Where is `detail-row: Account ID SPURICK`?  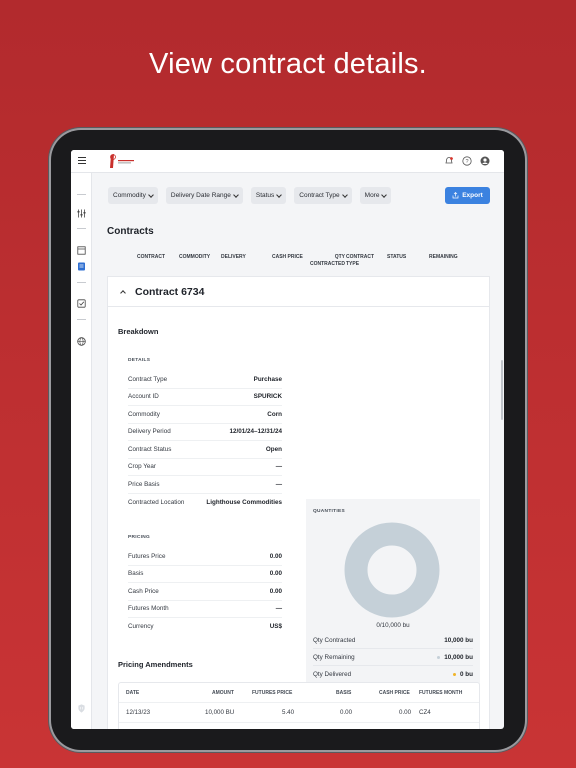 detail-row: Account ID SPURICK is located at coordinates (205, 397).